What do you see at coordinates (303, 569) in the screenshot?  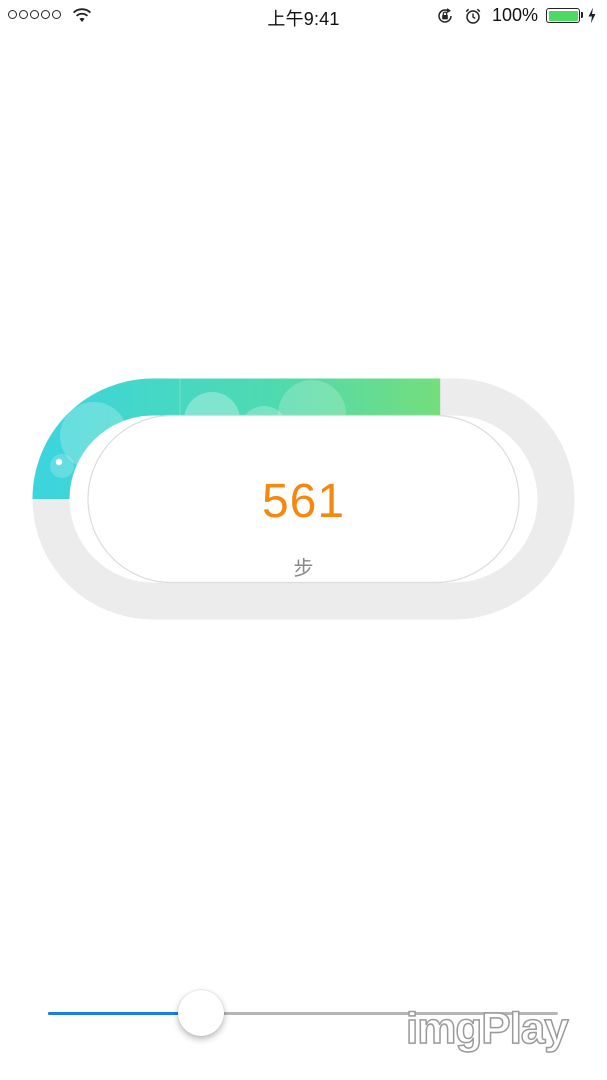 I see `step-count-unit: 步` at bounding box center [303, 569].